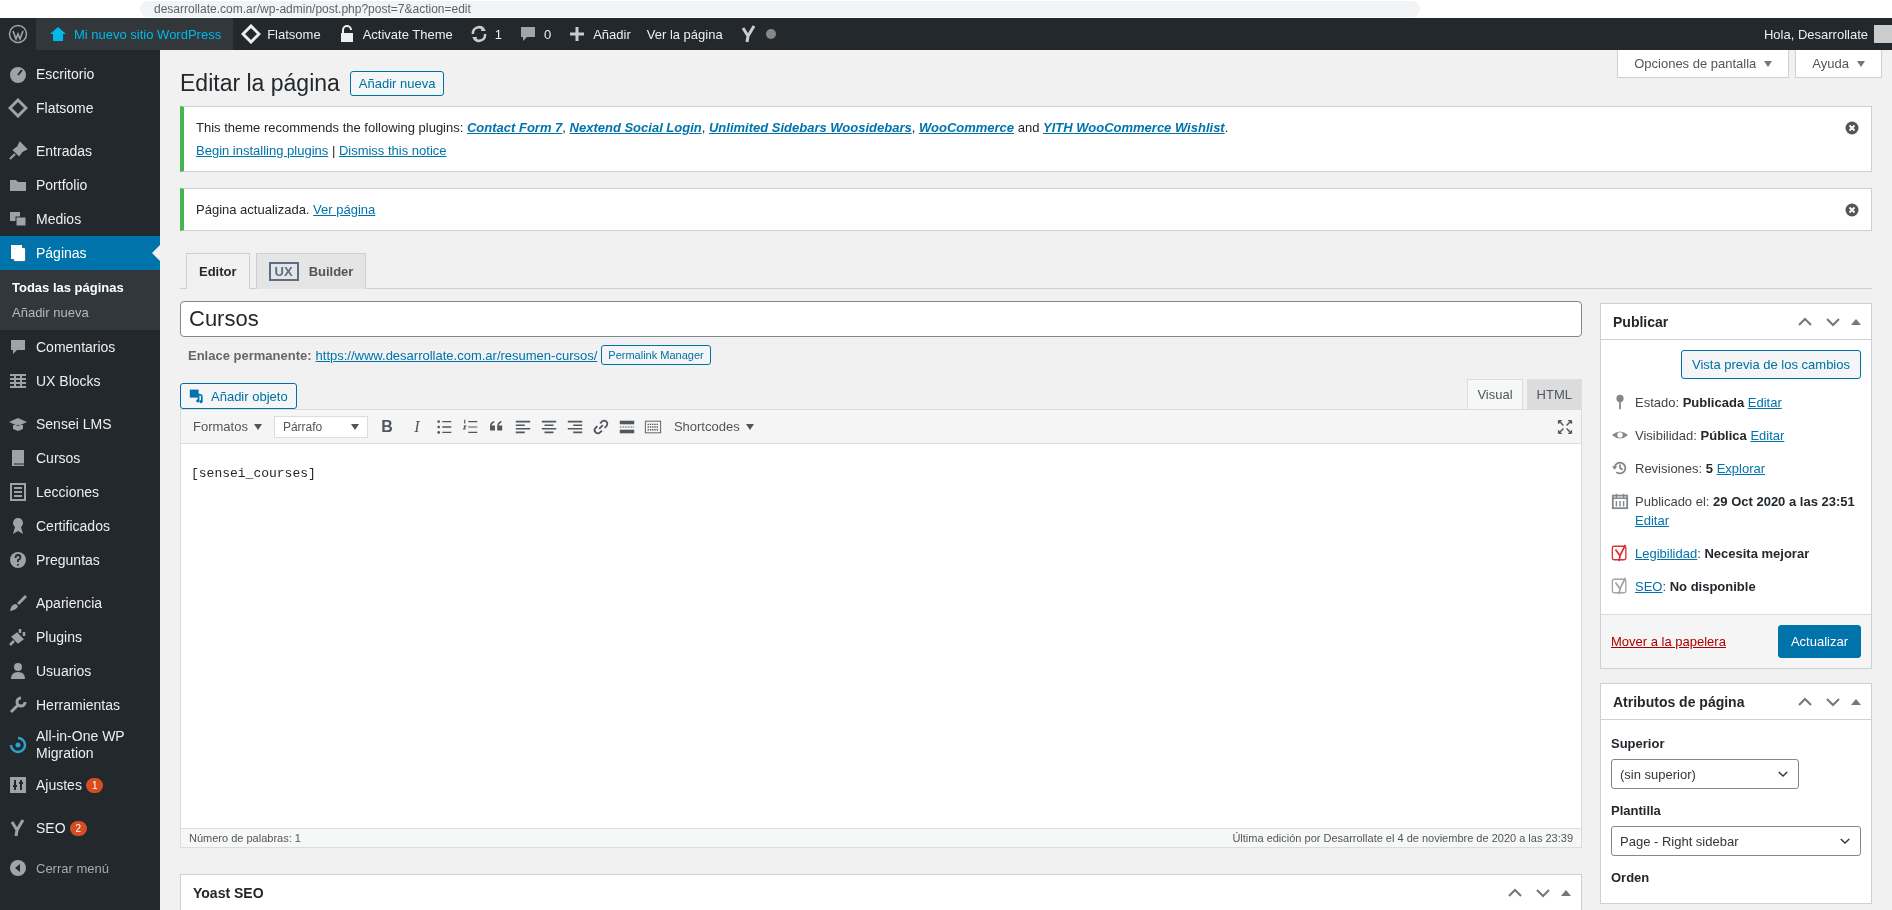 This screenshot has height=910, width=1892. What do you see at coordinates (80, 526) in the screenshot?
I see `menu-item: Certificados` at bounding box center [80, 526].